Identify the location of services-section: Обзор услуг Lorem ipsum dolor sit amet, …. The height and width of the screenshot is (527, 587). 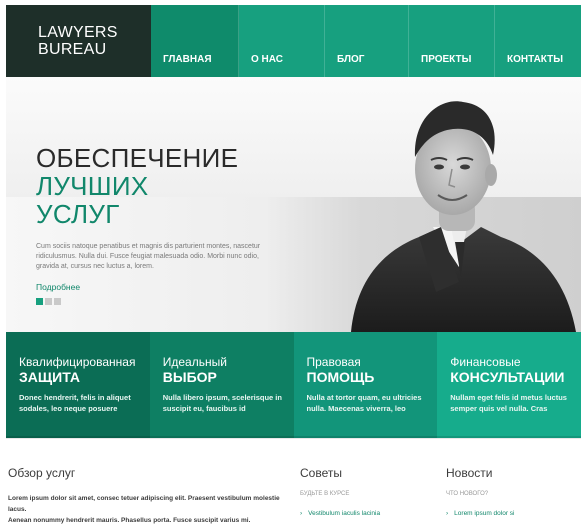
(148, 496).